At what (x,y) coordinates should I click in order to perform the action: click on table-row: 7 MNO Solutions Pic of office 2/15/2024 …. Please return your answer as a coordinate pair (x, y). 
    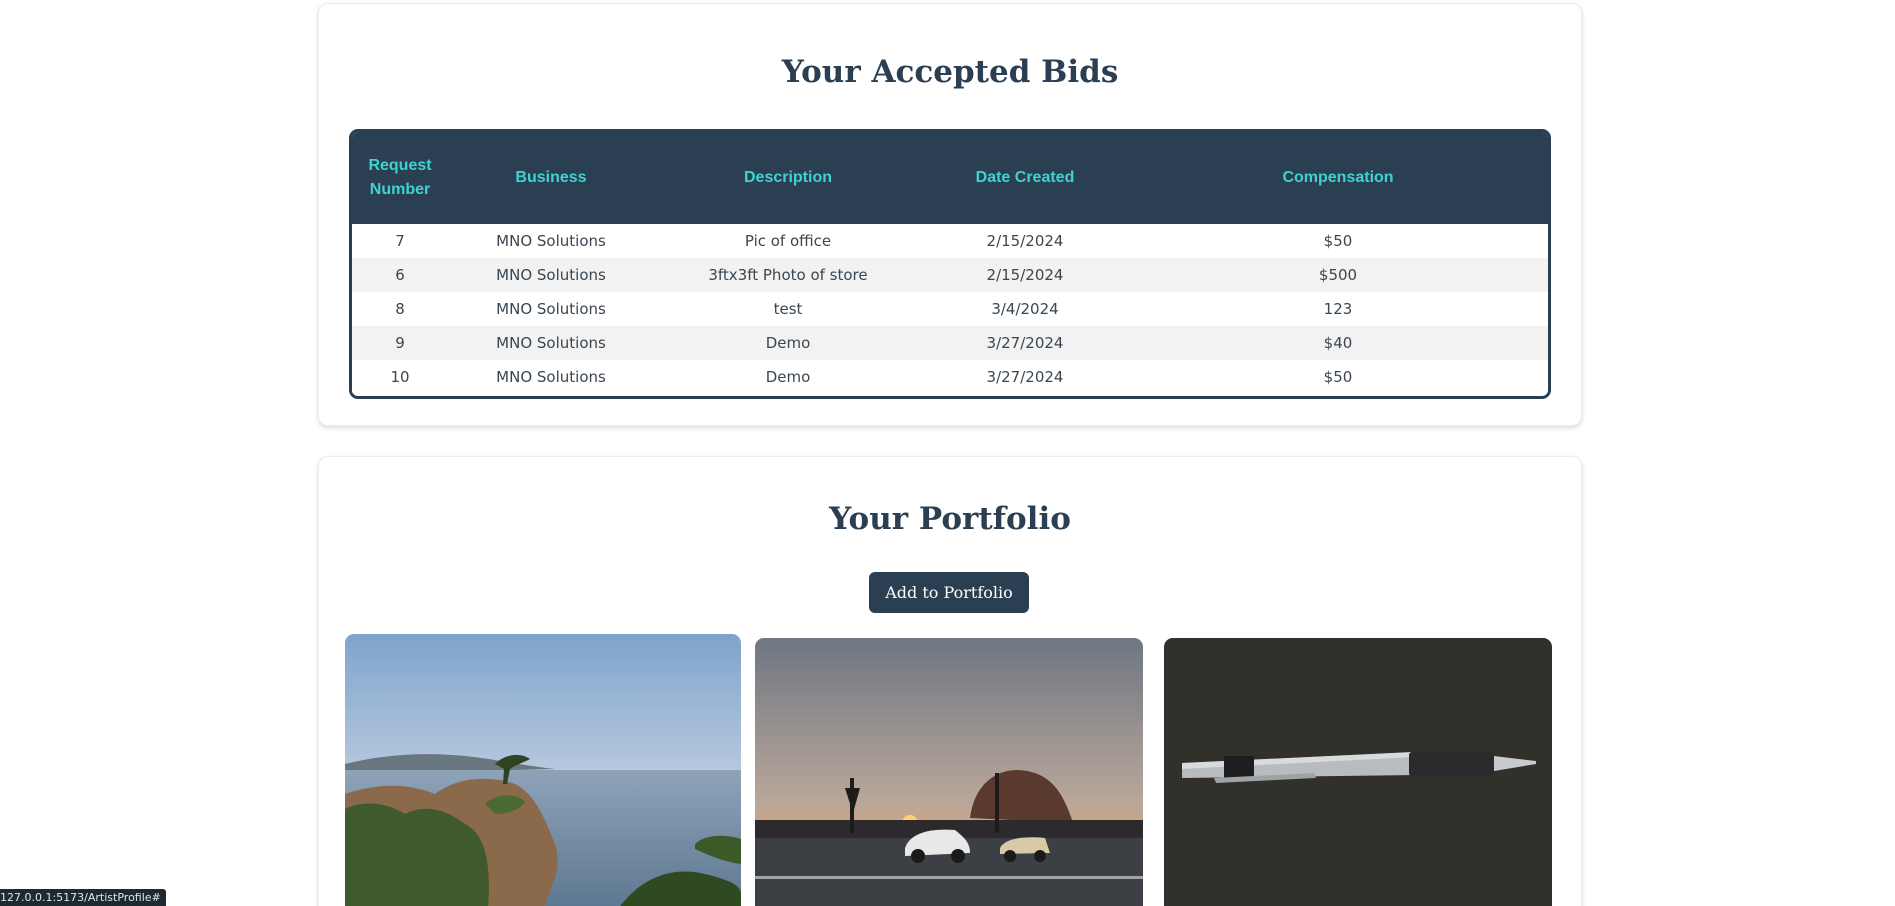
    Looking at the image, I should click on (950, 241).